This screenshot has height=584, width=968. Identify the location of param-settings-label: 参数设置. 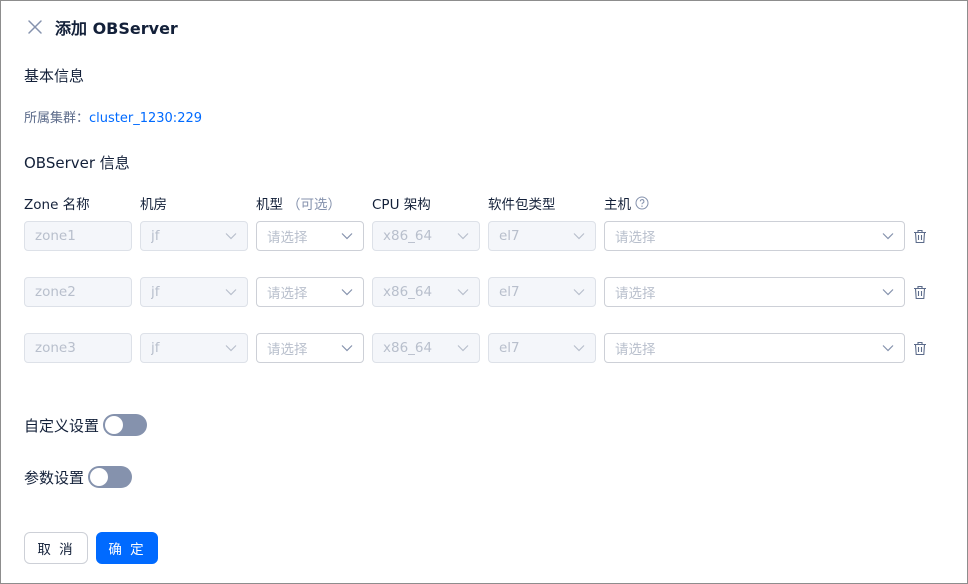
(54, 477).